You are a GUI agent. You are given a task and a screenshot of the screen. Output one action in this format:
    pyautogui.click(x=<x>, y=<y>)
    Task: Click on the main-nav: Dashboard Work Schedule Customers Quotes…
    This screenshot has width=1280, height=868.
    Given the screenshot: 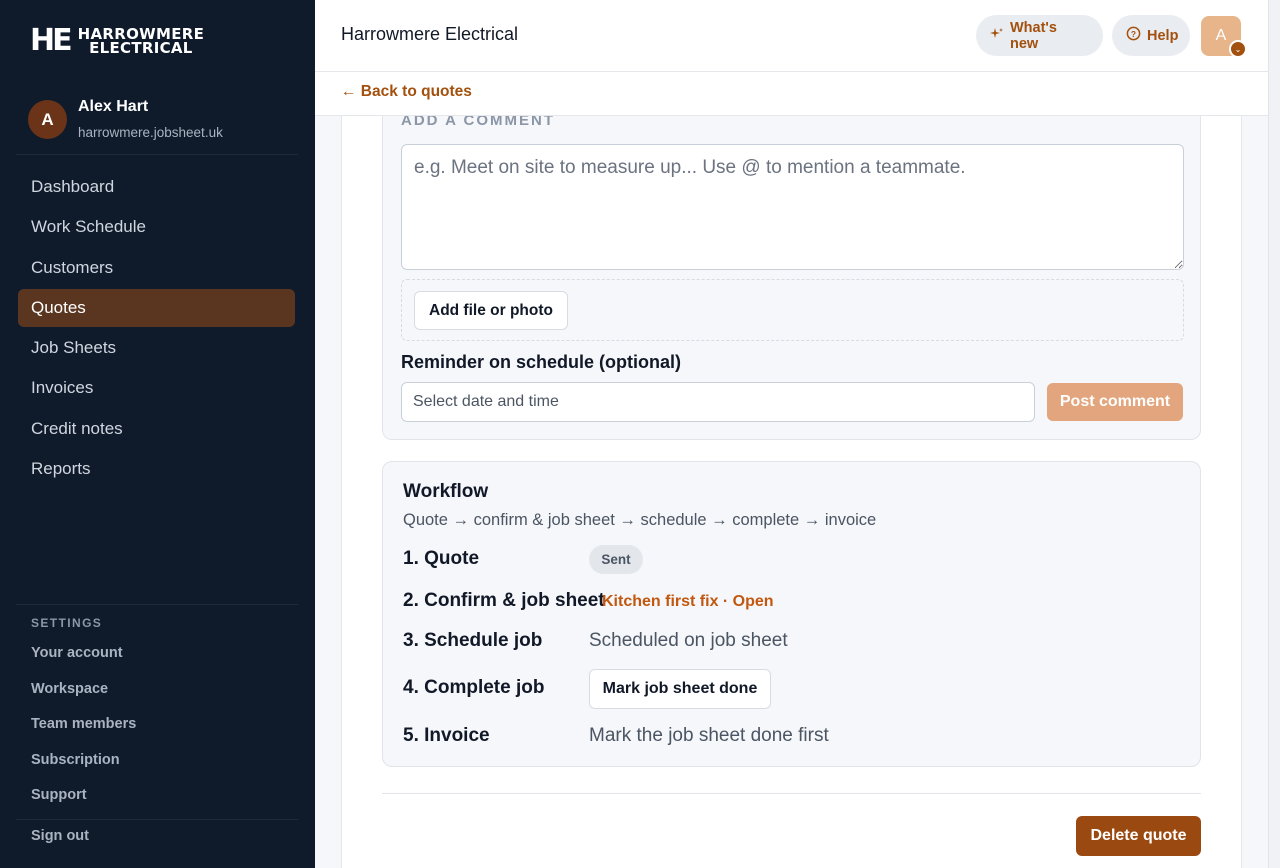 What is the action you would take?
    pyautogui.click(x=156, y=329)
    